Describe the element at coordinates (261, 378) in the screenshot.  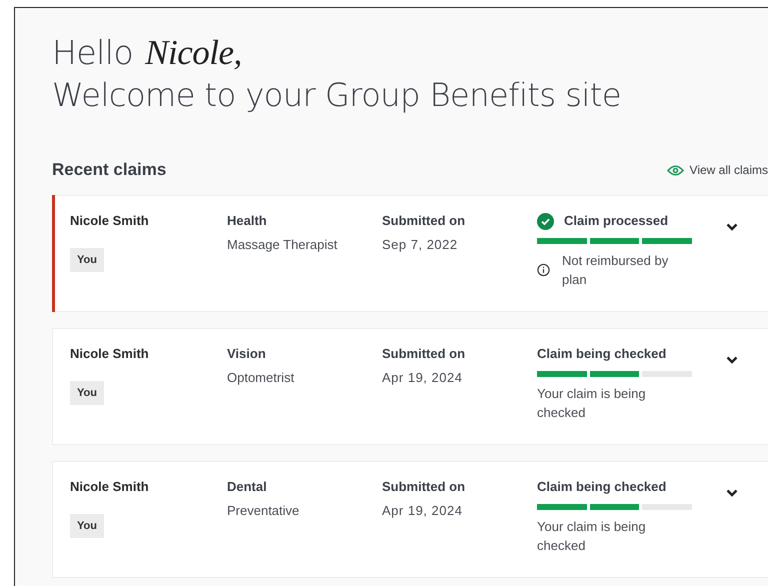
I see `provider-type: Optometrist` at that location.